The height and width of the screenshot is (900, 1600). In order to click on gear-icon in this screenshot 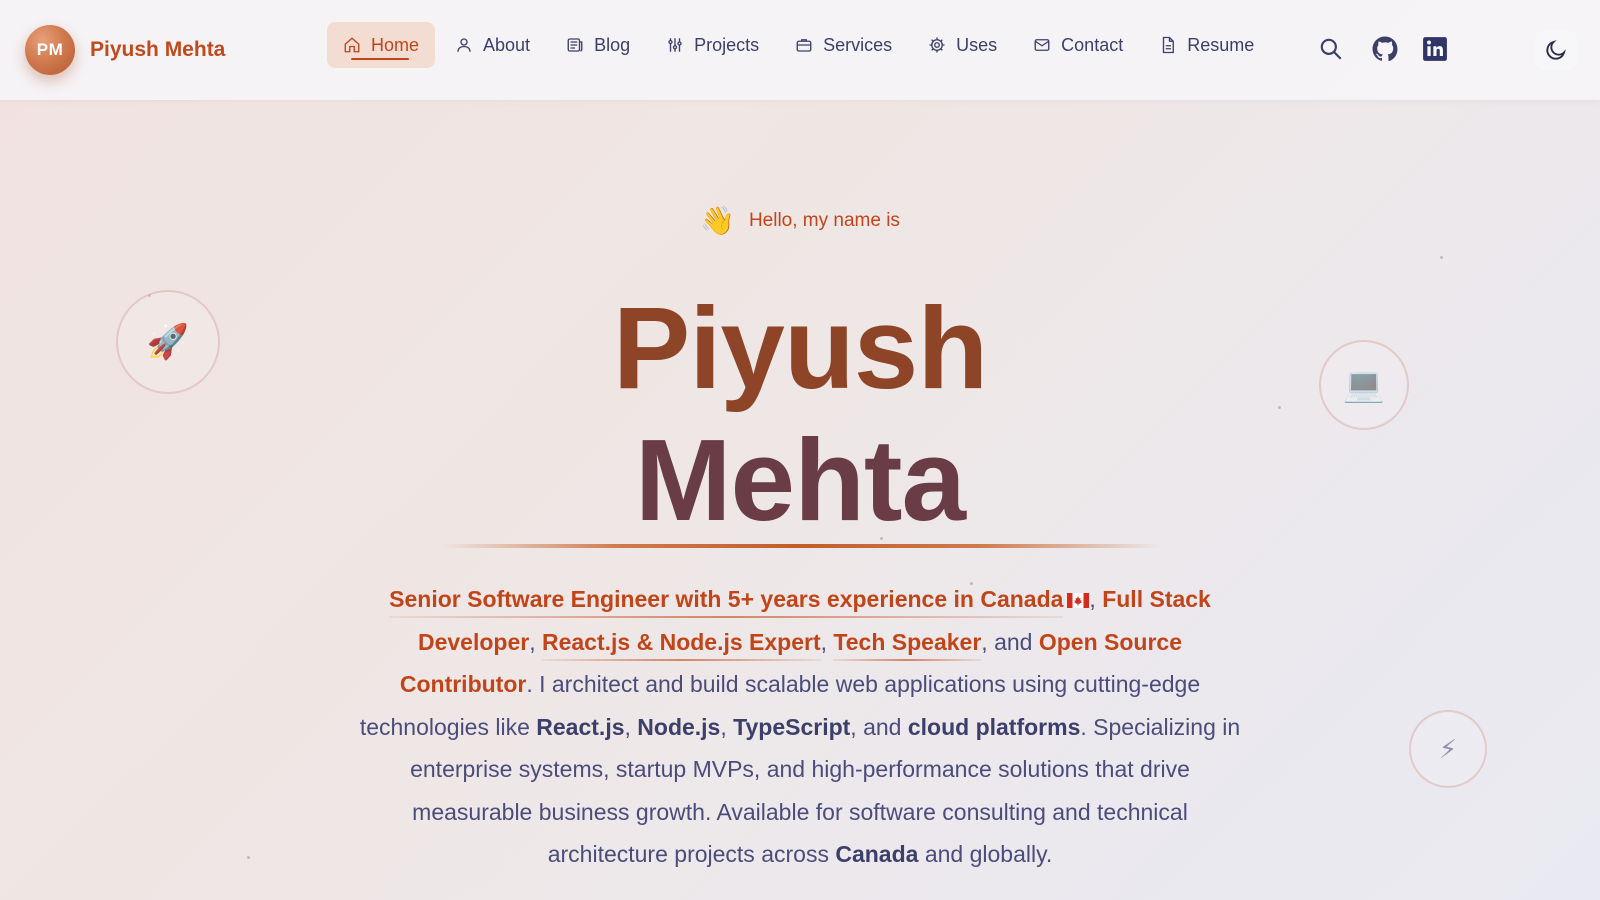, I will do `click(937, 45)`.